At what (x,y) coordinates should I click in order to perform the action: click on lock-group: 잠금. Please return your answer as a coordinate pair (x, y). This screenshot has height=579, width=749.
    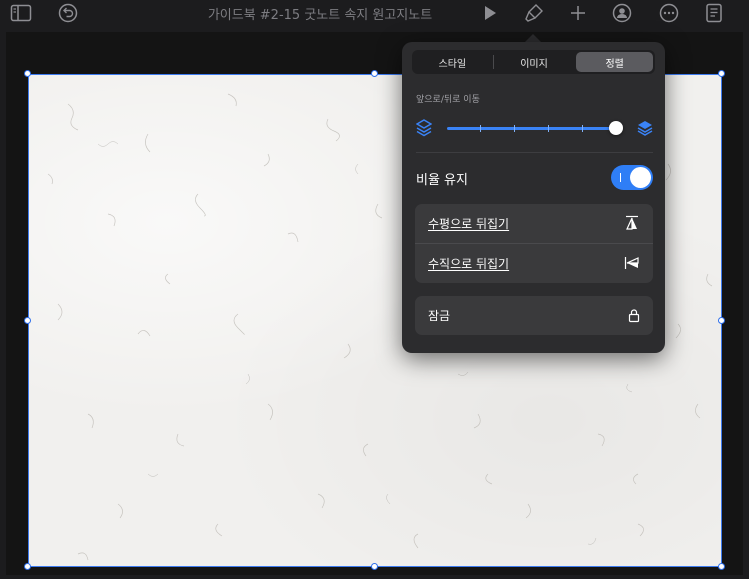
    Looking at the image, I should click on (534, 315).